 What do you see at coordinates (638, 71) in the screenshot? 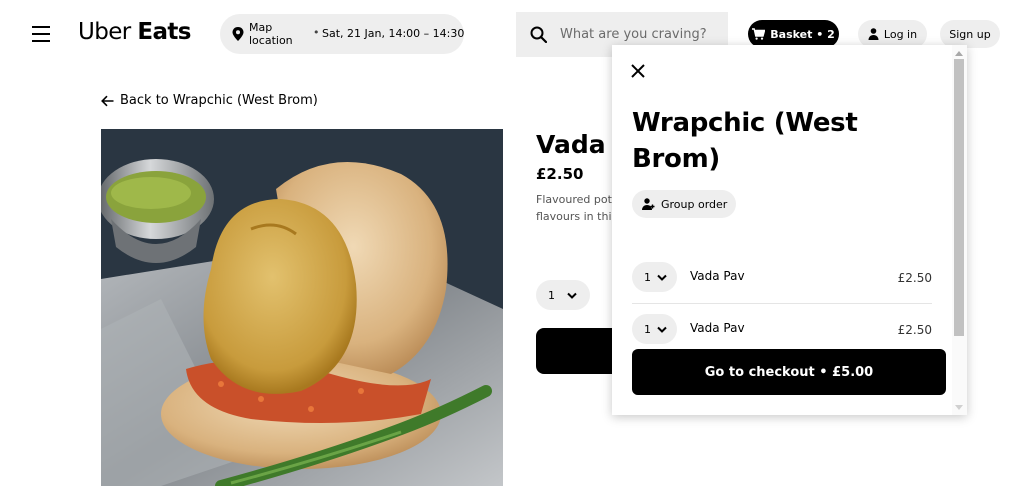
I see `close-icon` at bounding box center [638, 71].